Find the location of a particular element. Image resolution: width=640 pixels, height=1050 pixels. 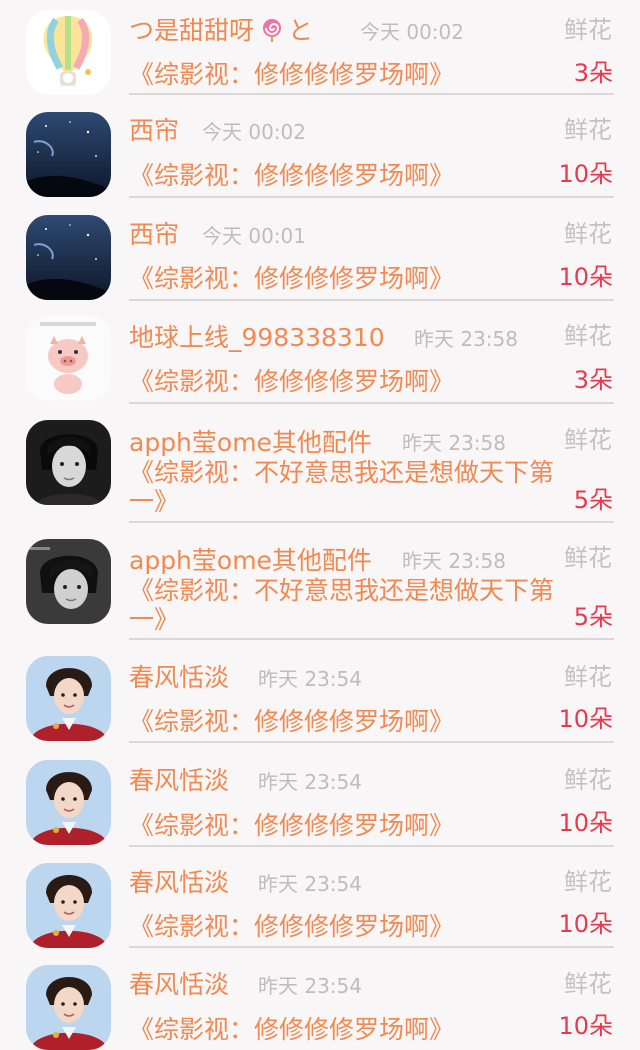

username: 地球上线_998338310 is located at coordinates (257, 338).